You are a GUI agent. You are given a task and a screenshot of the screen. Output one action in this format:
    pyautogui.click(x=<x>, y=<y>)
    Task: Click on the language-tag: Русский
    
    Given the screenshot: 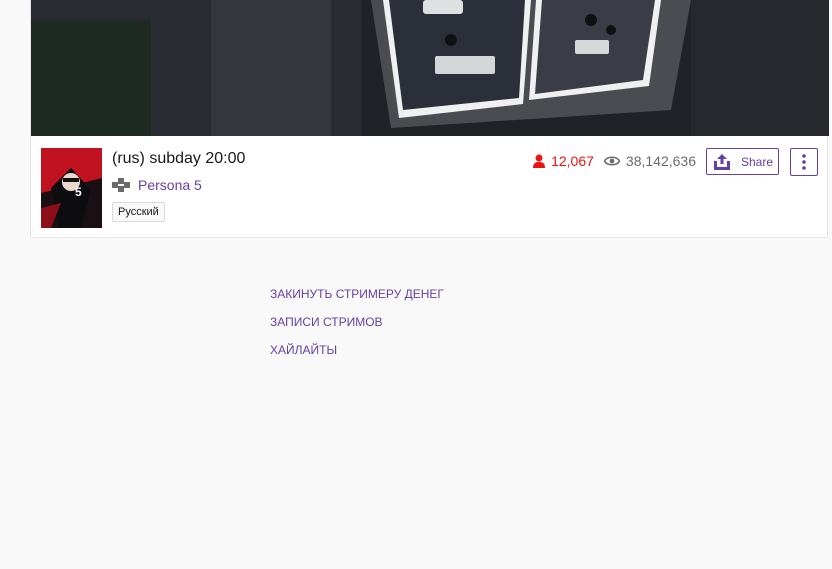 What is the action you would take?
    pyautogui.click(x=138, y=212)
    